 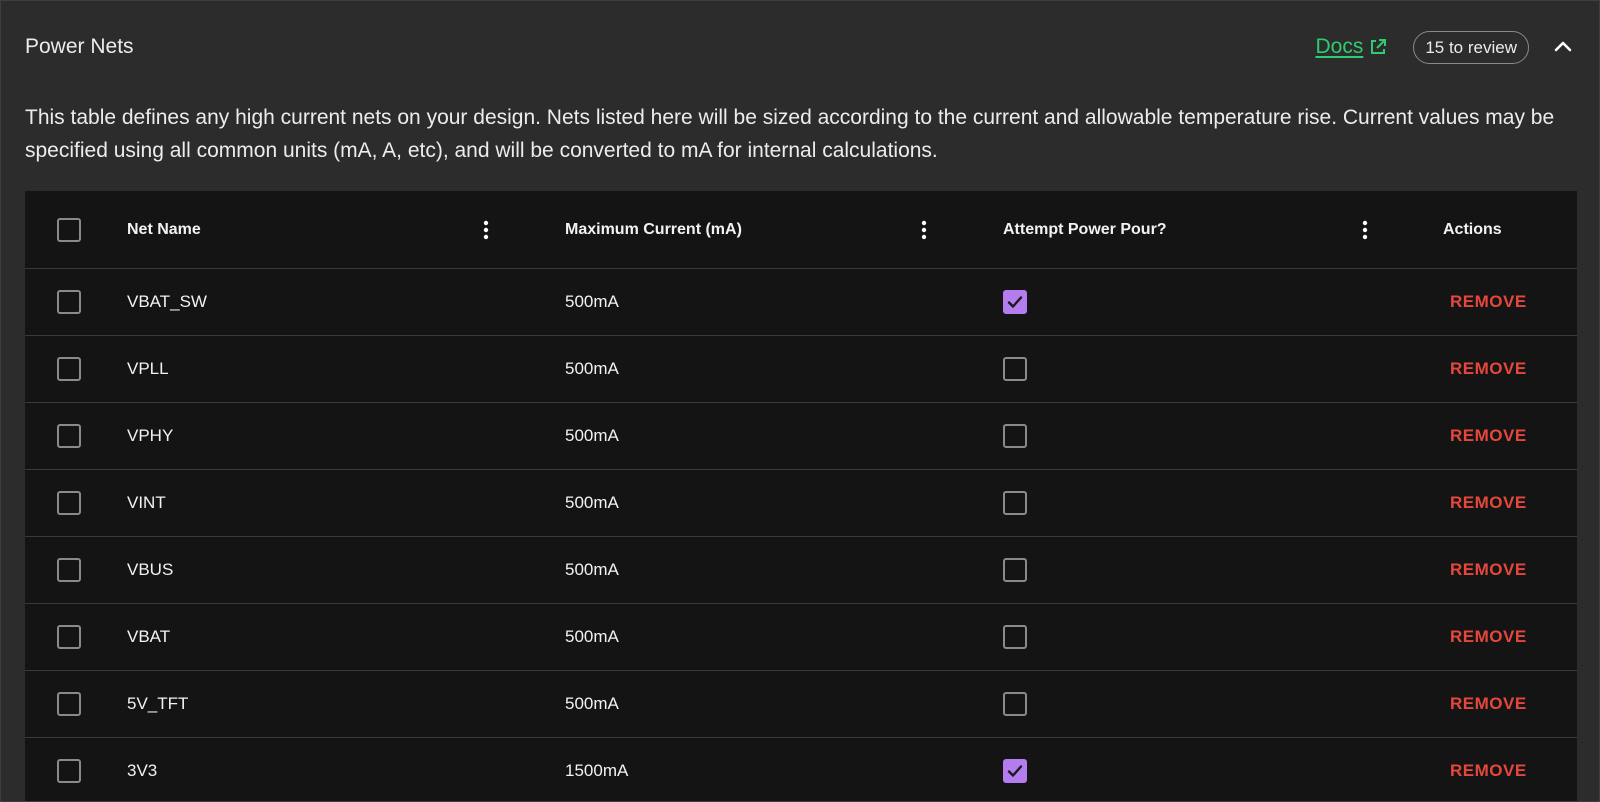 I want to click on max-current-cell: 1500mA, so click(x=596, y=771).